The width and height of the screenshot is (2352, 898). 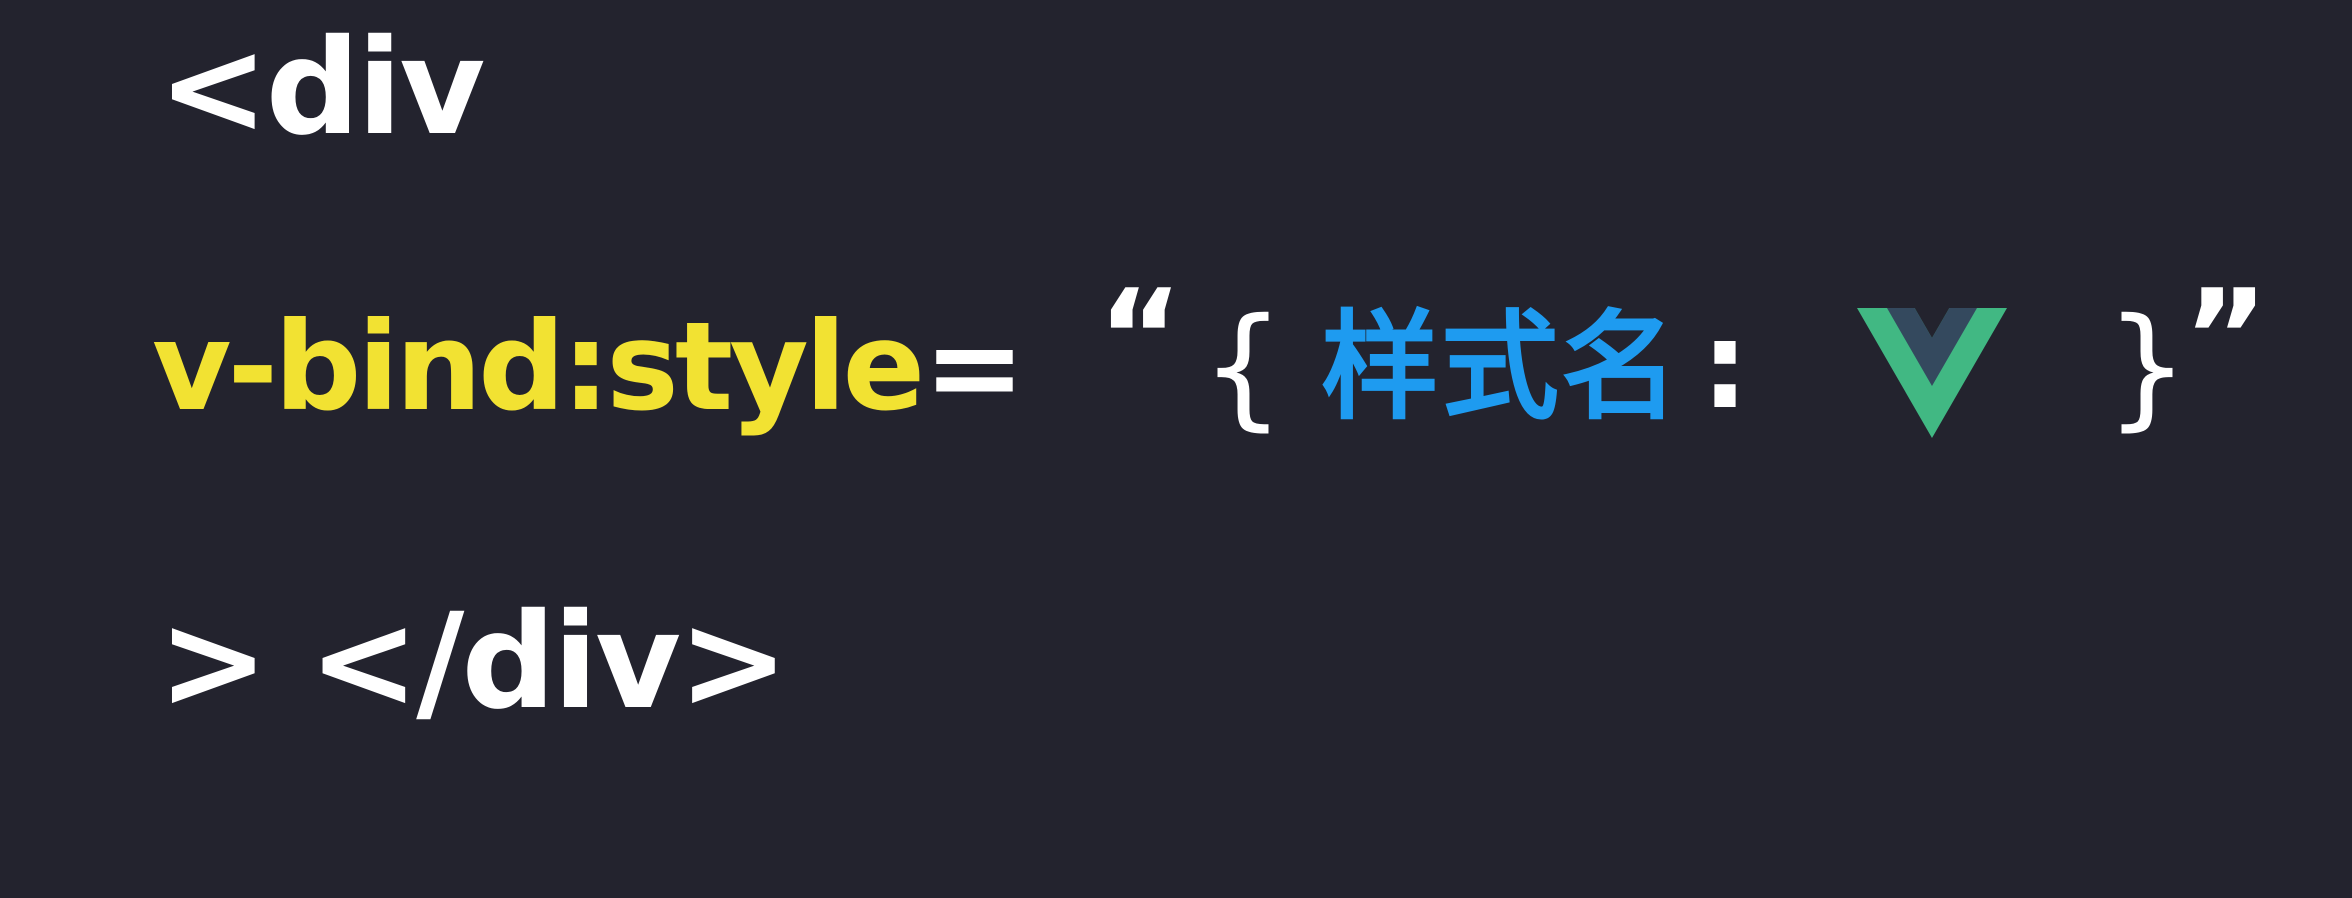 I want to click on opening-quote: “, so click(x=1140, y=337).